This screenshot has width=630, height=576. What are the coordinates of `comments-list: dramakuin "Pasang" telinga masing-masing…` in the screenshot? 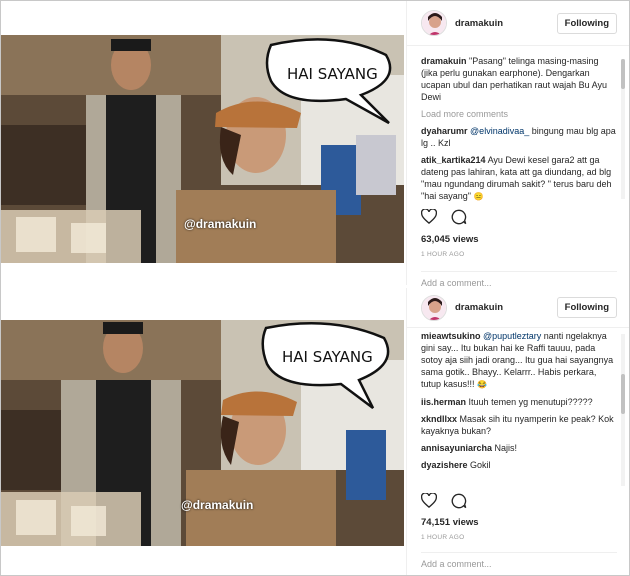 It's located at (519, 130).